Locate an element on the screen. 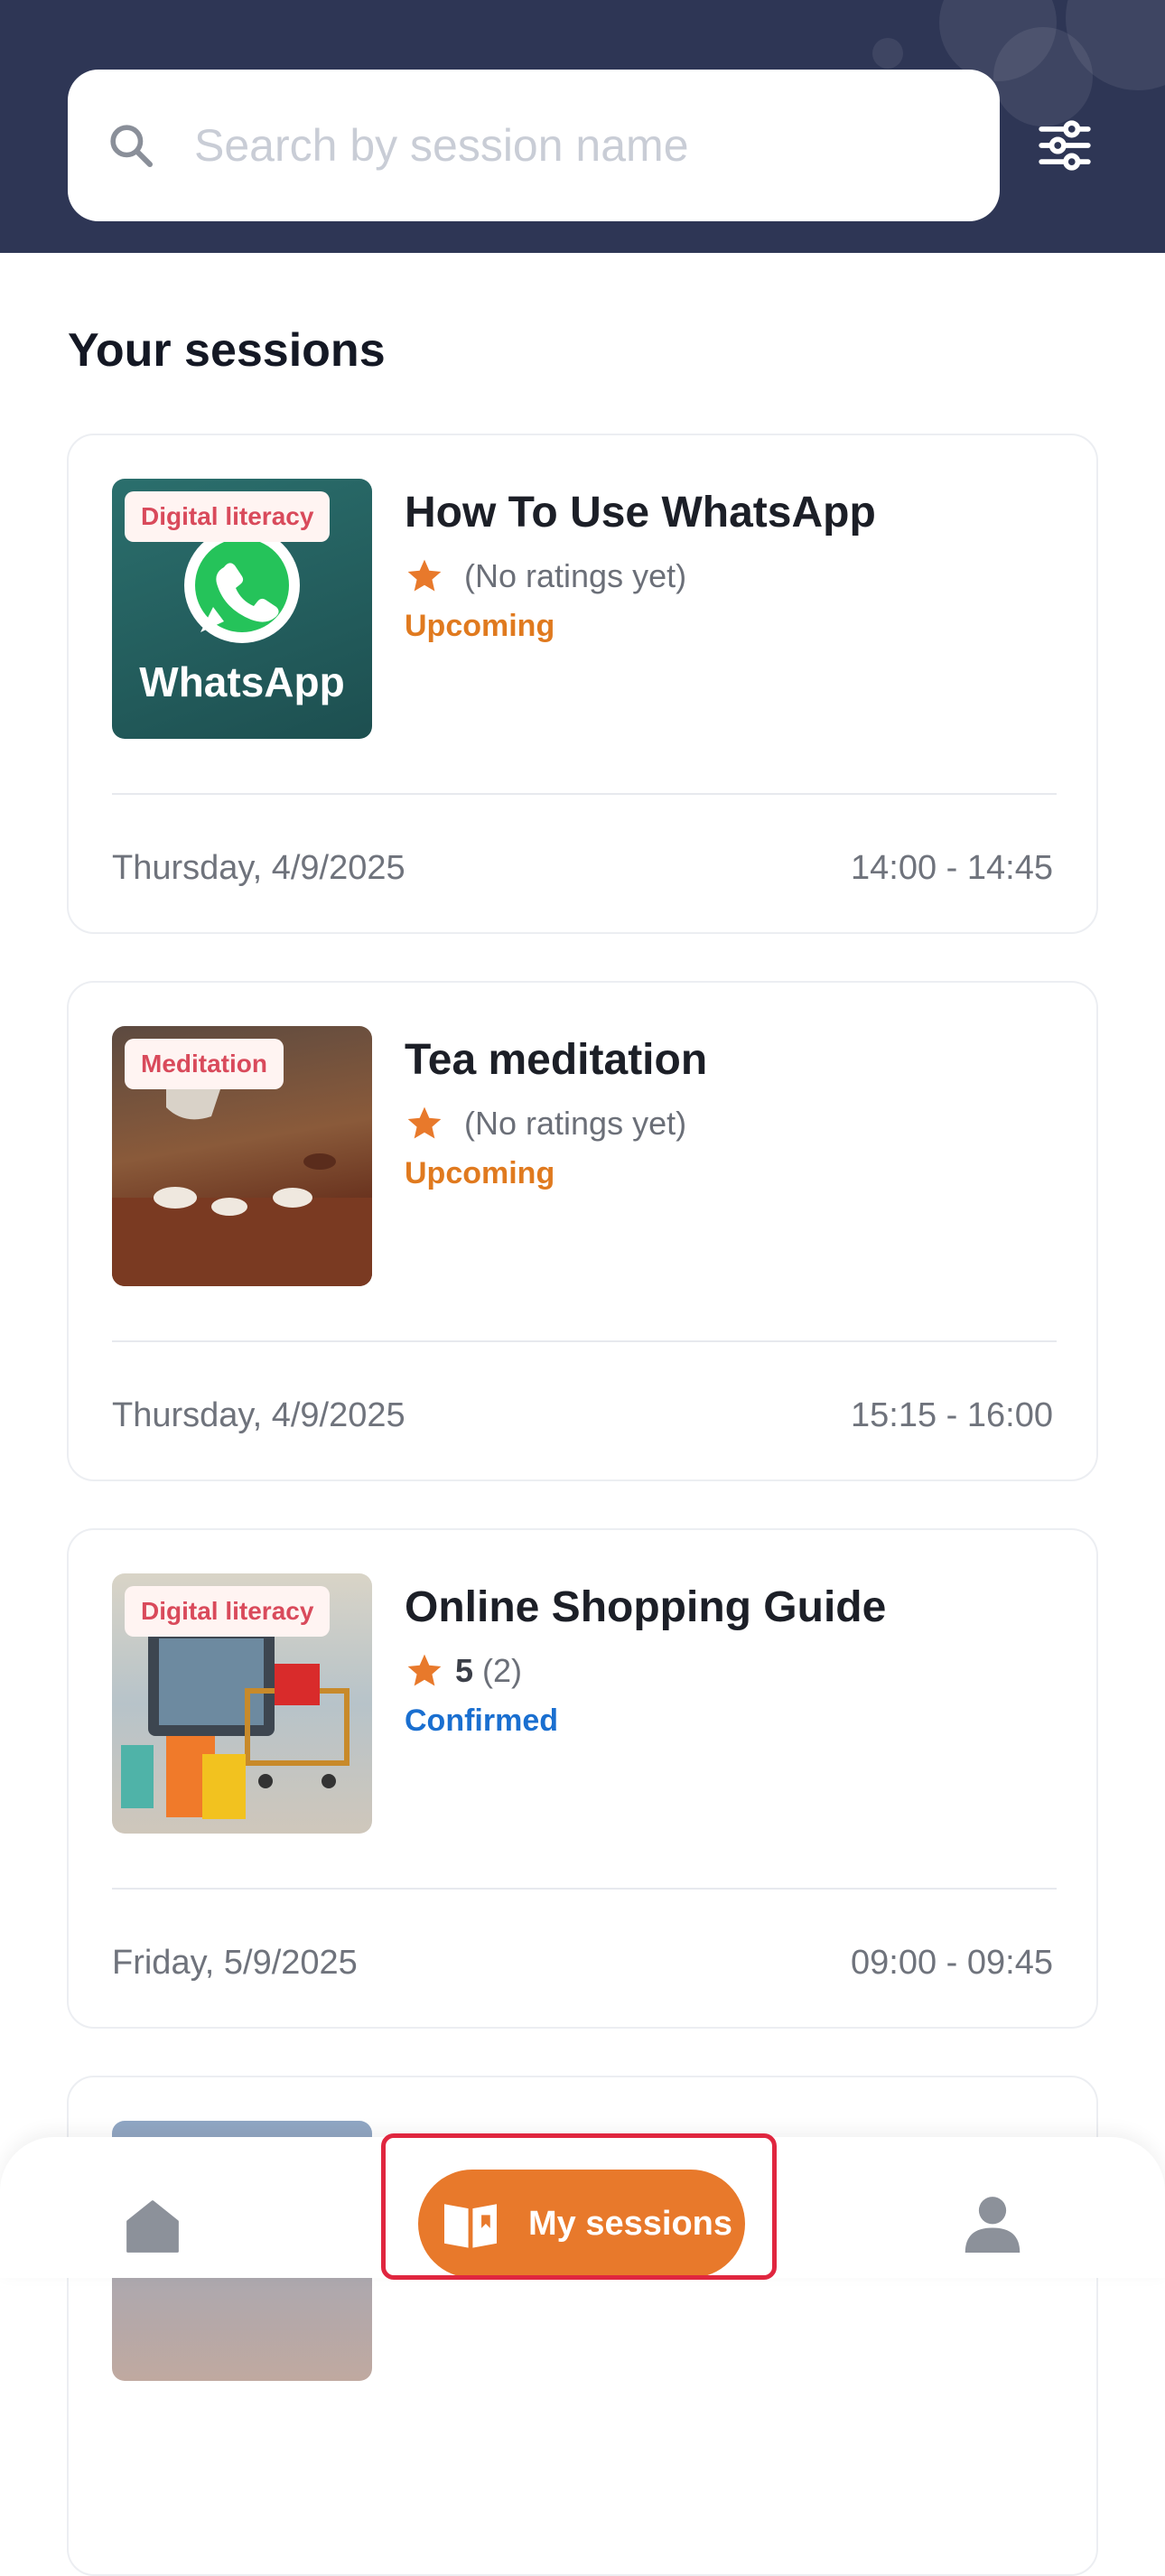  rating-text: (2) is located at coordinates (503, 1670).